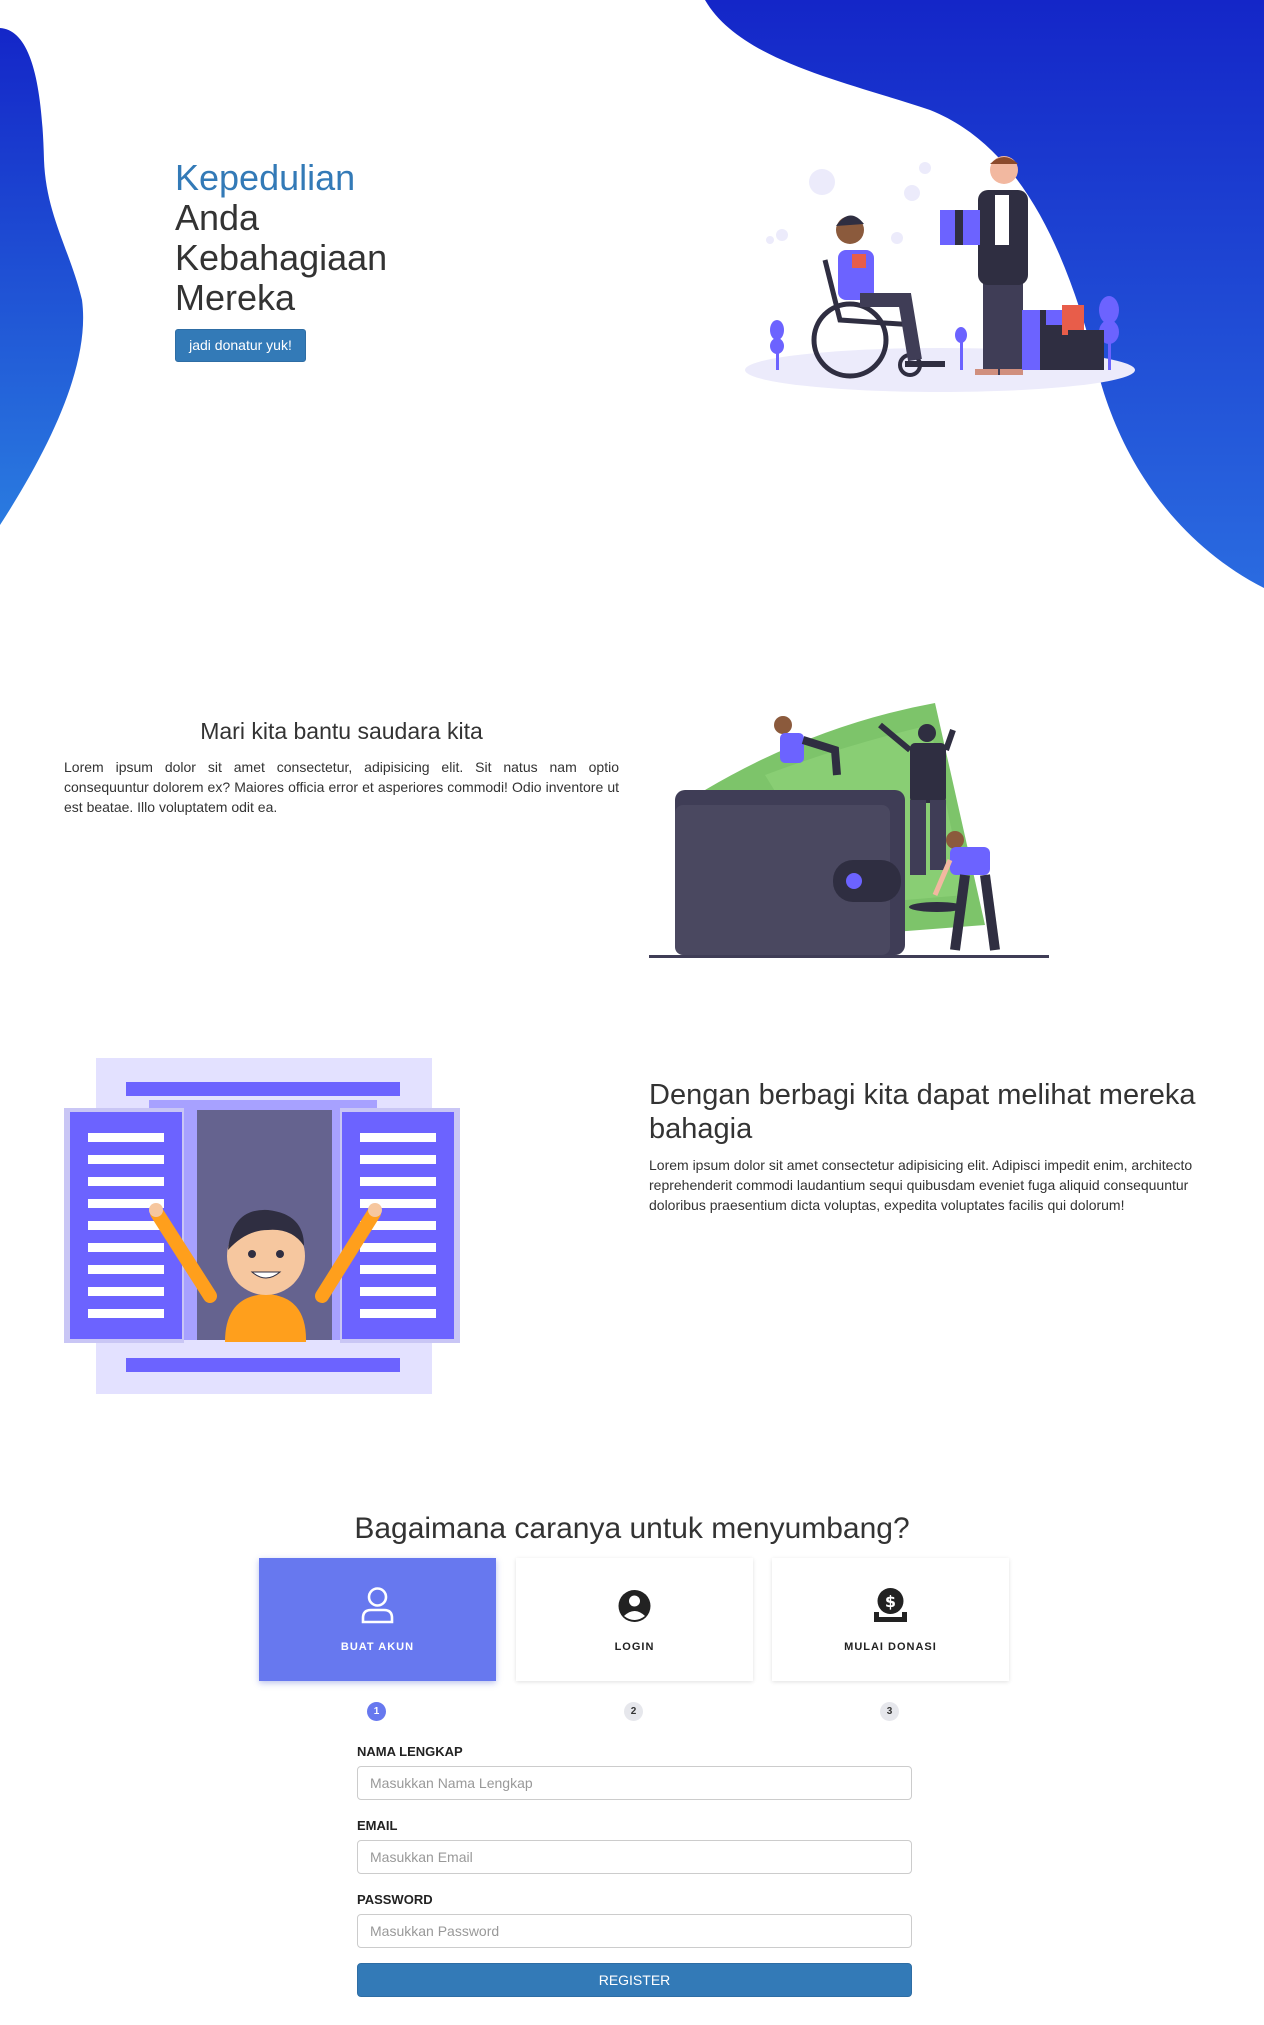 This screenshot has height=2025, width=1264. What do you see at coordinates (395, 1899) in the screenshot?
I see `password-label: PASSWORD` at bounding box center [395, 1899].